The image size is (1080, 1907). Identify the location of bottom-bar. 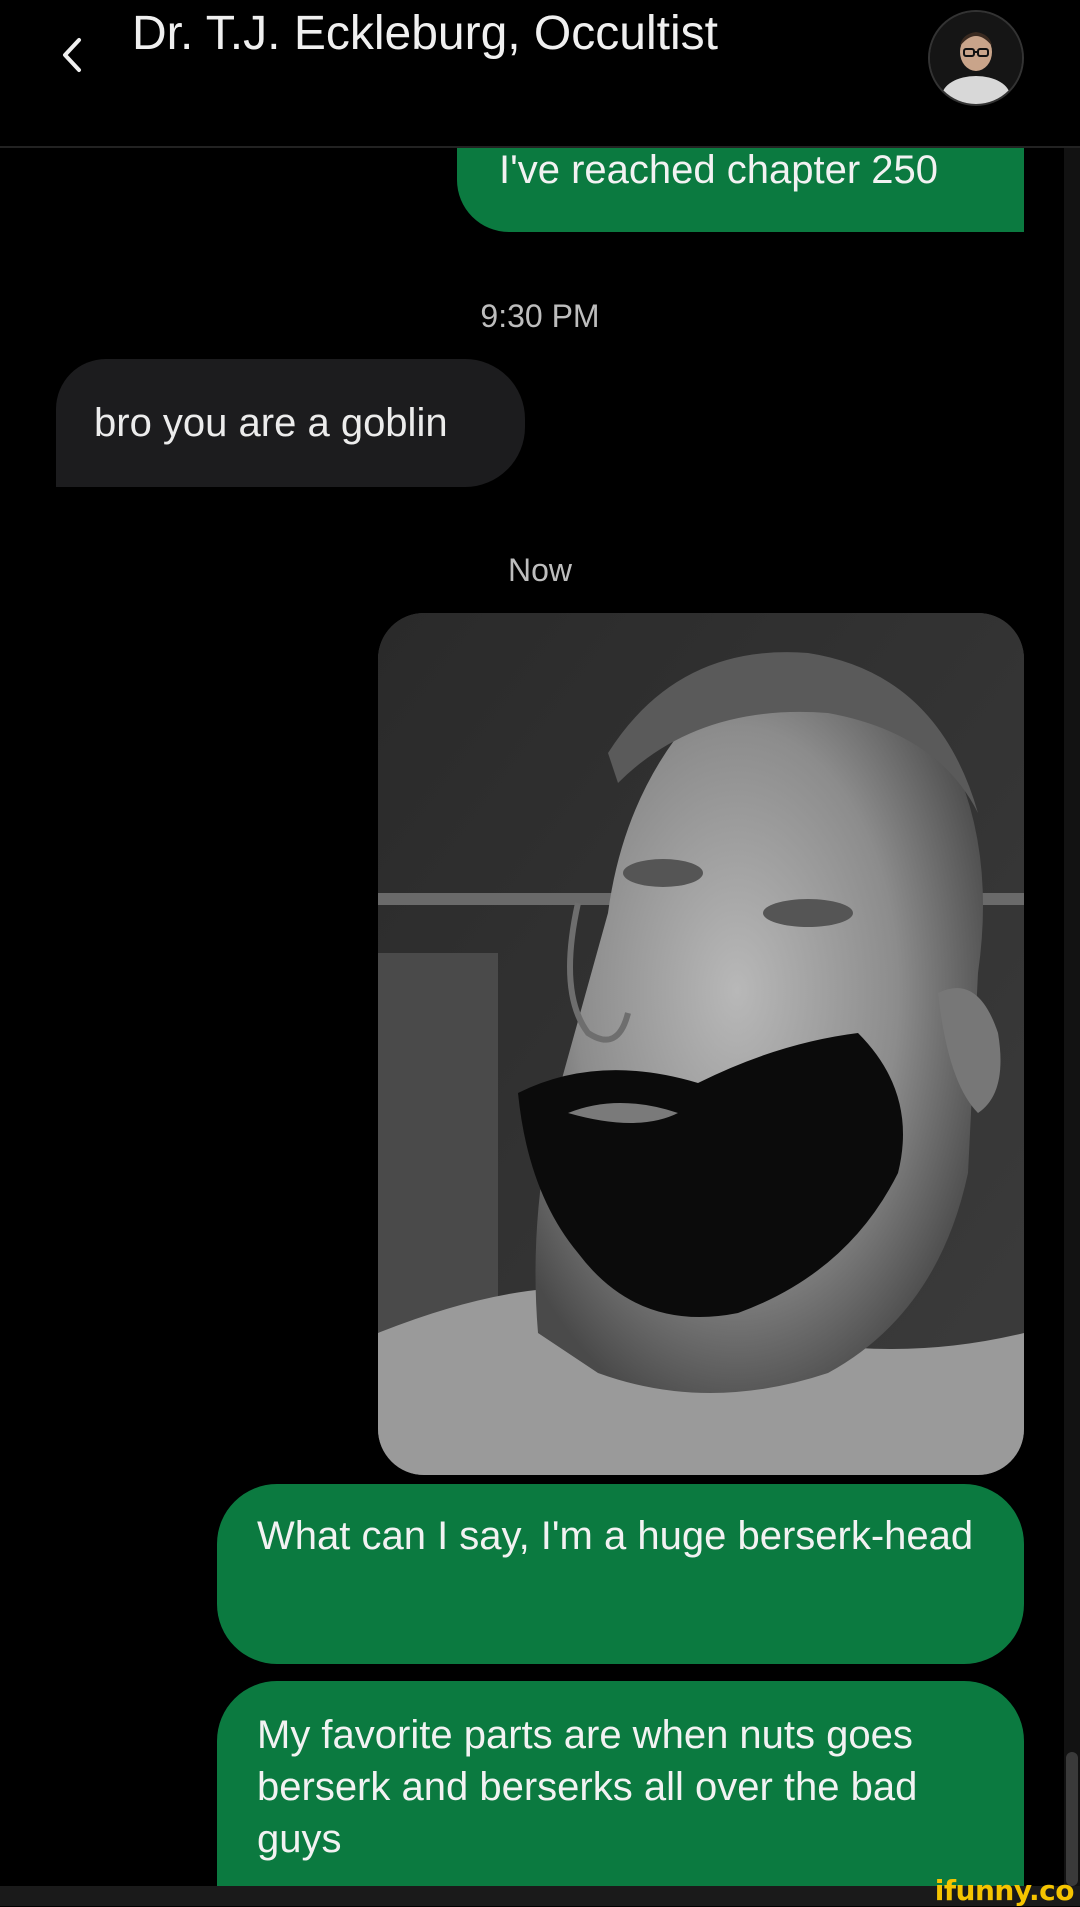
(540, 1896).